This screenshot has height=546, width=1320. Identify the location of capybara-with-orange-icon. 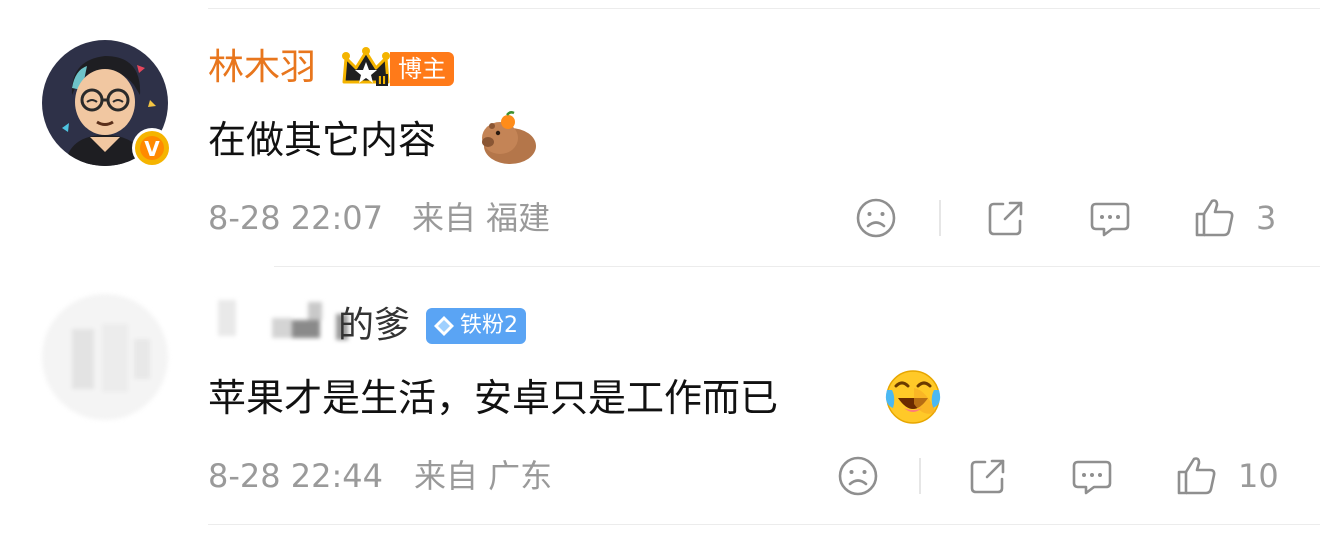
(508, 137).